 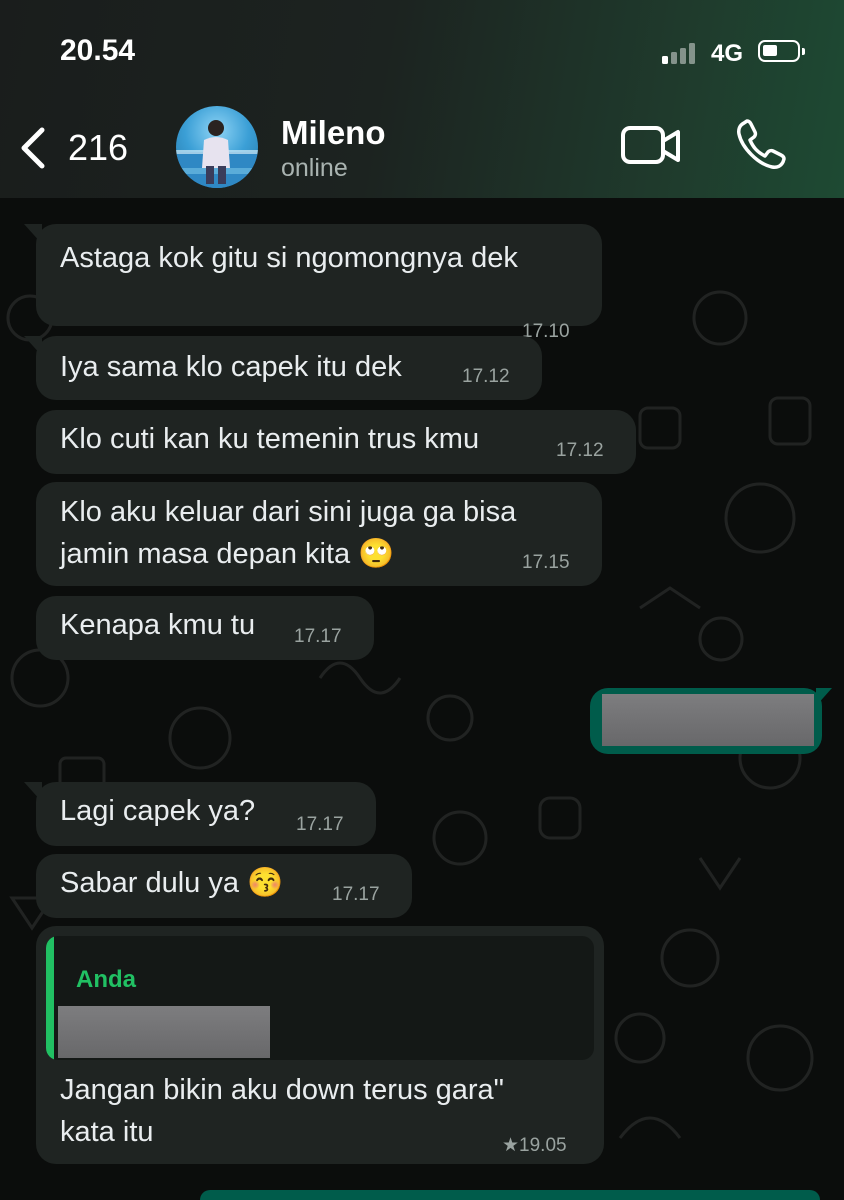 I want to click on quote-accent-bar, so click(x=50, y=998).